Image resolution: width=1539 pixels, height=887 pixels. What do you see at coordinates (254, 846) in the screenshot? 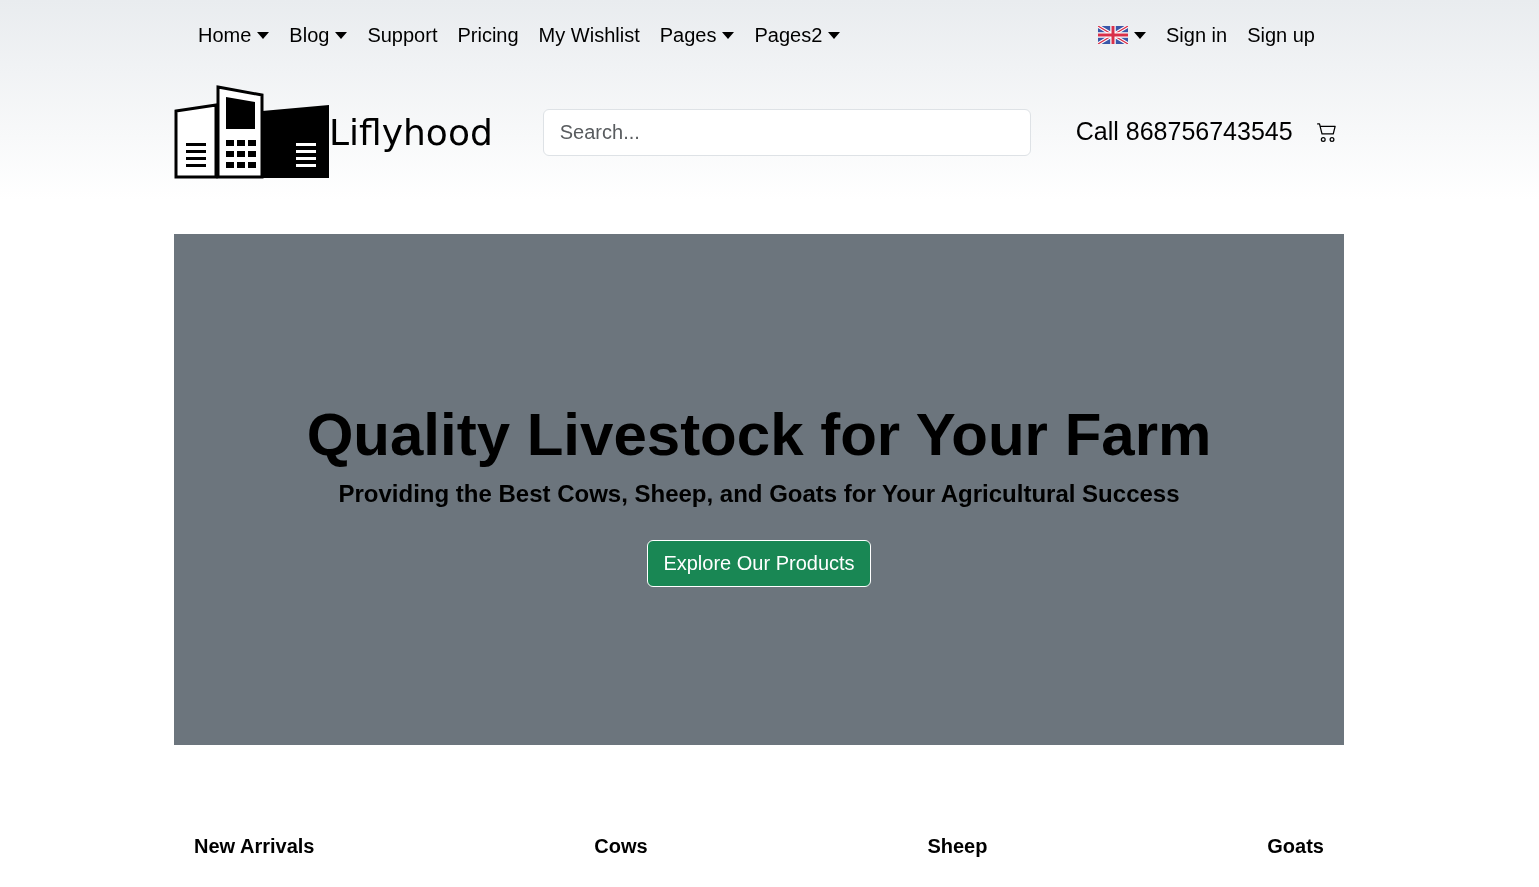
I see `category-link: New Arrivals` at bounding box center [254, 846].